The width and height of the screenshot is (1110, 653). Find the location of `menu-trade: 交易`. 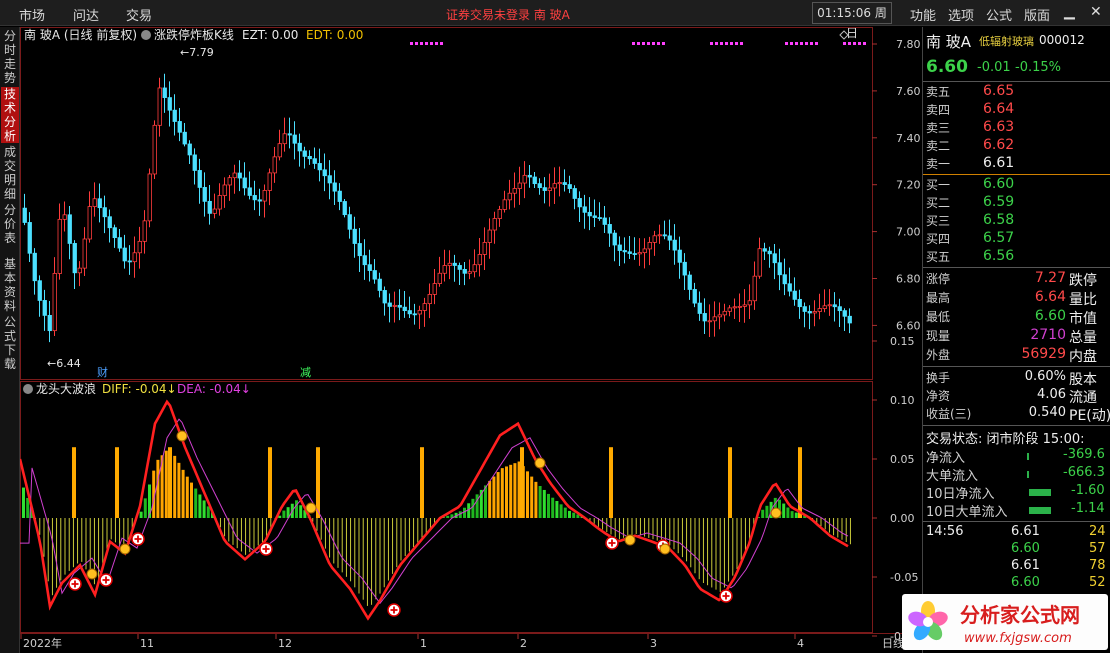

menu-trade: 交易 is located at coordinates (139, 14).